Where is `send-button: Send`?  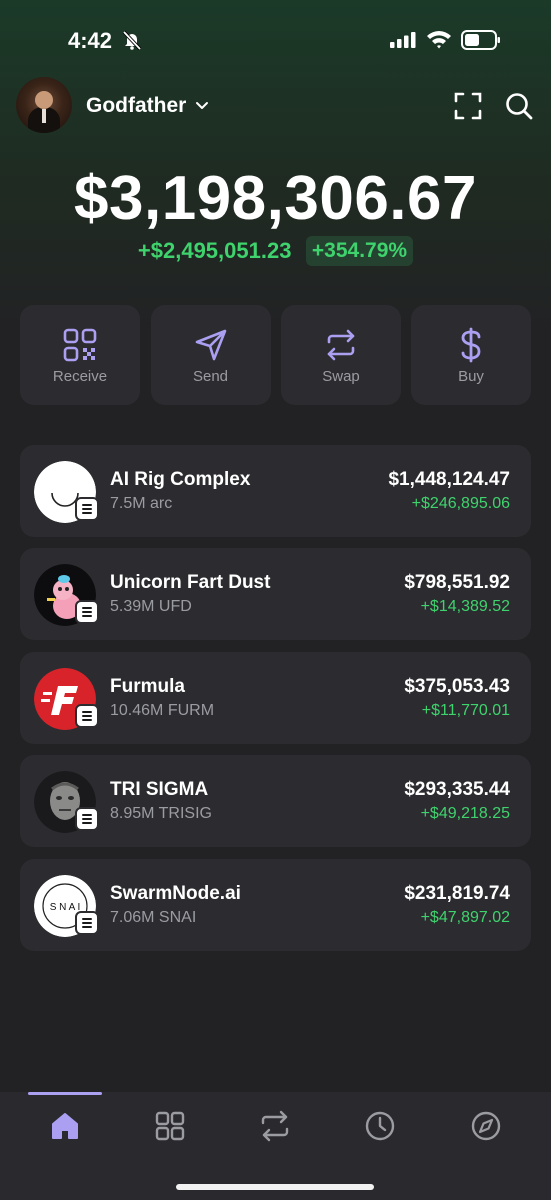 send-button: Send is located at coordinates (210, 355).